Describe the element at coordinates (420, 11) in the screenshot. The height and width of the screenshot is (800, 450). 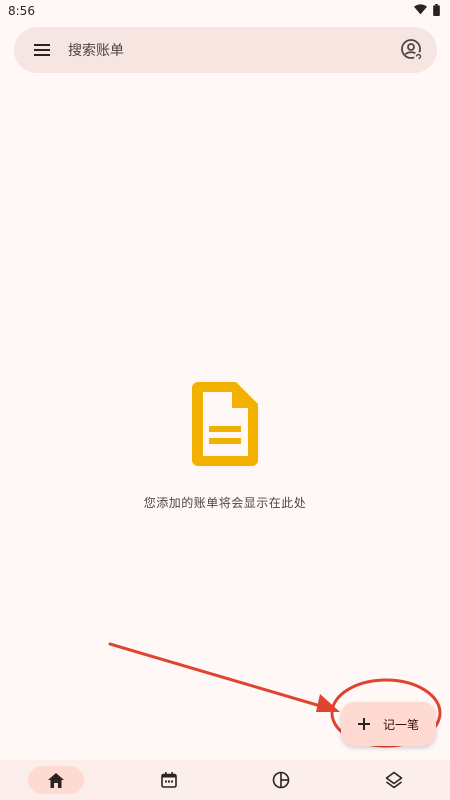
I see `wifi-icon` at that location.